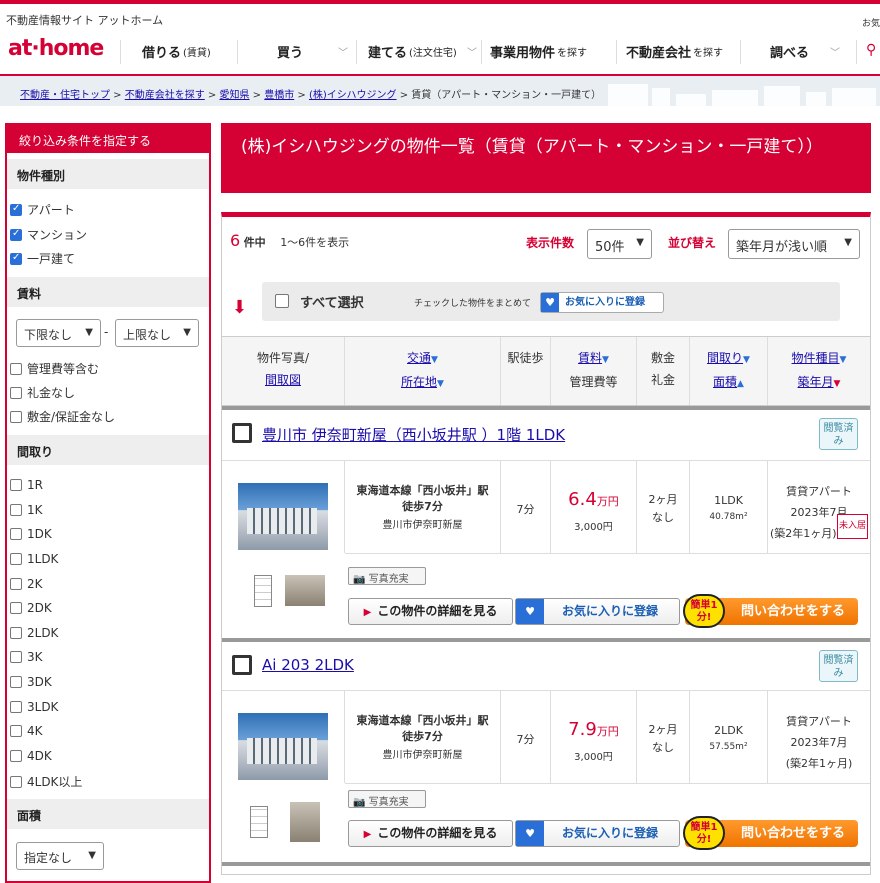 This screenshot has width=880, height=883. I want to click on filter-layout-2ldk: 2LDK, so click(34, 633).